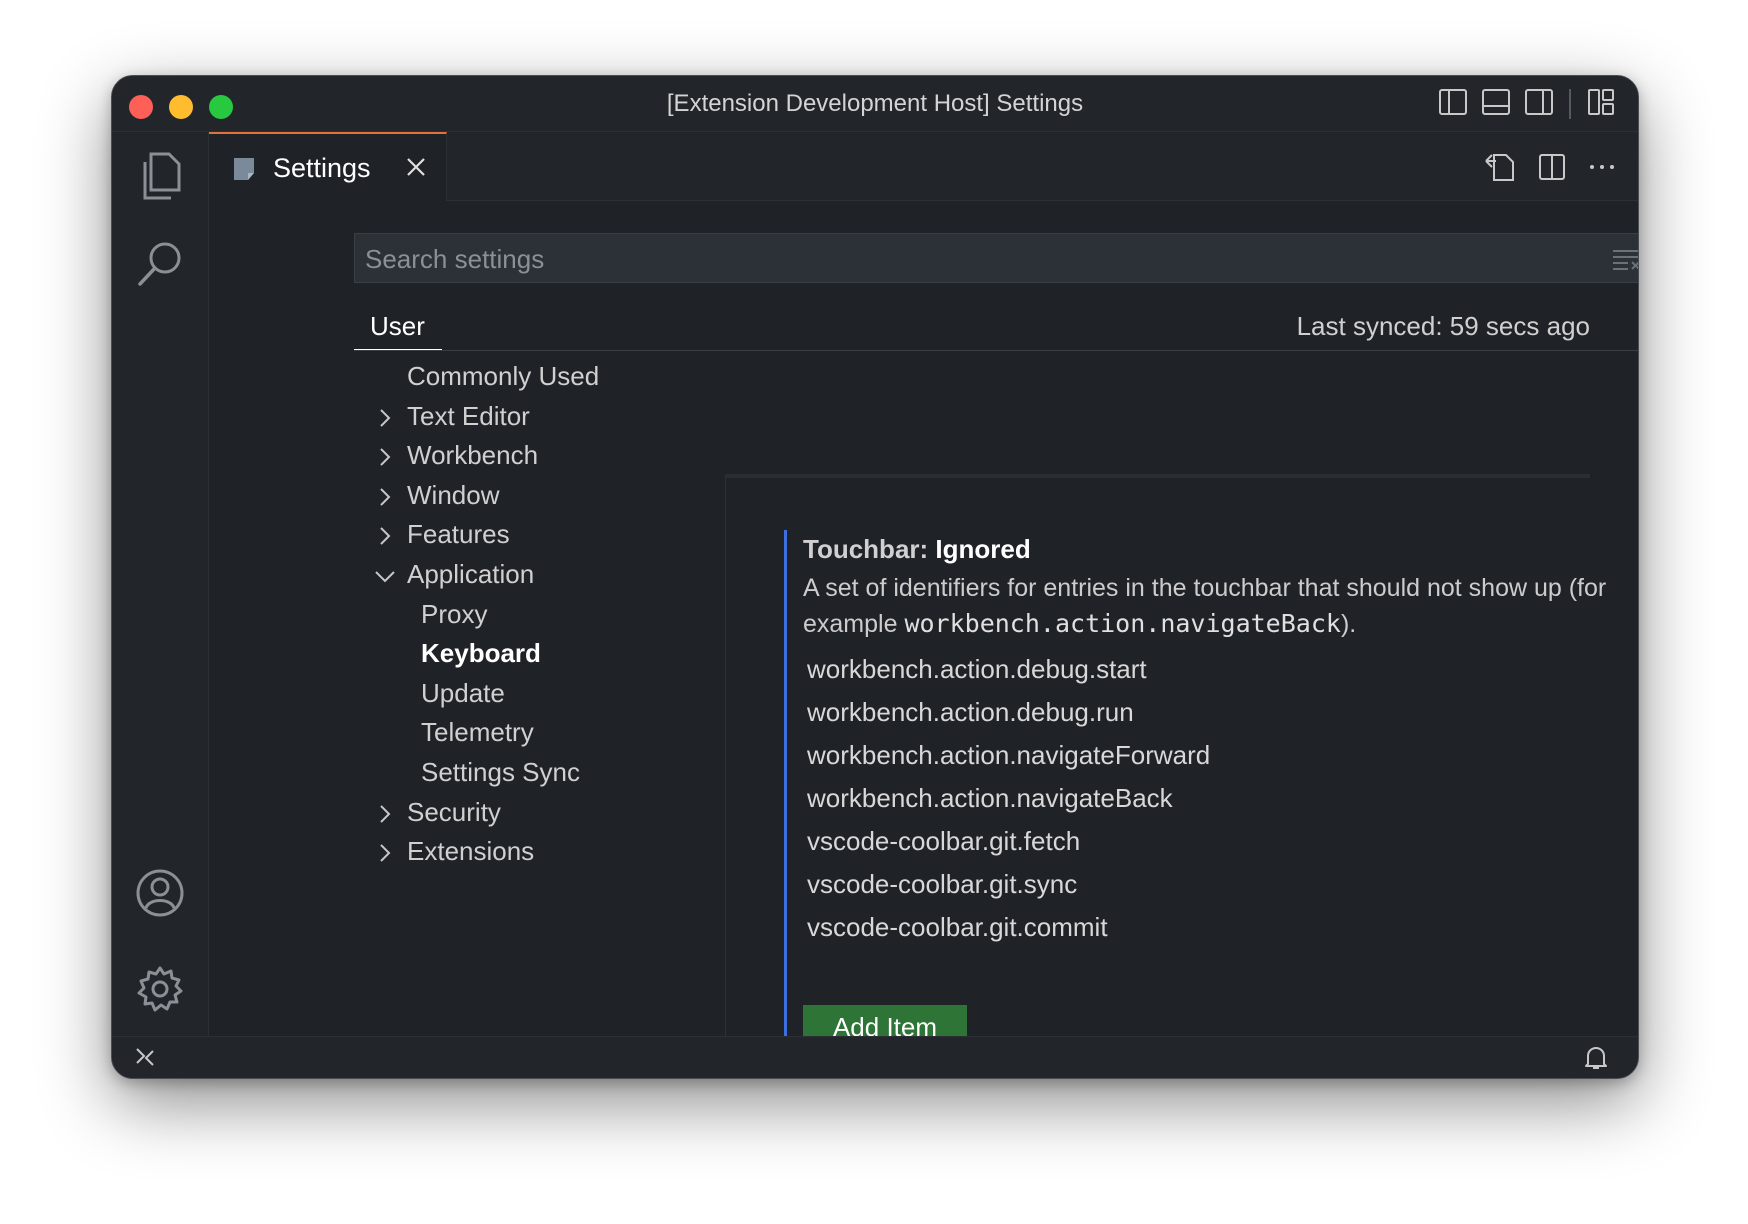 The height and width of the screenshot is (1224, 1748). I want to click on toc-item-commonly-used: Commonly Used, so click(503, 379).